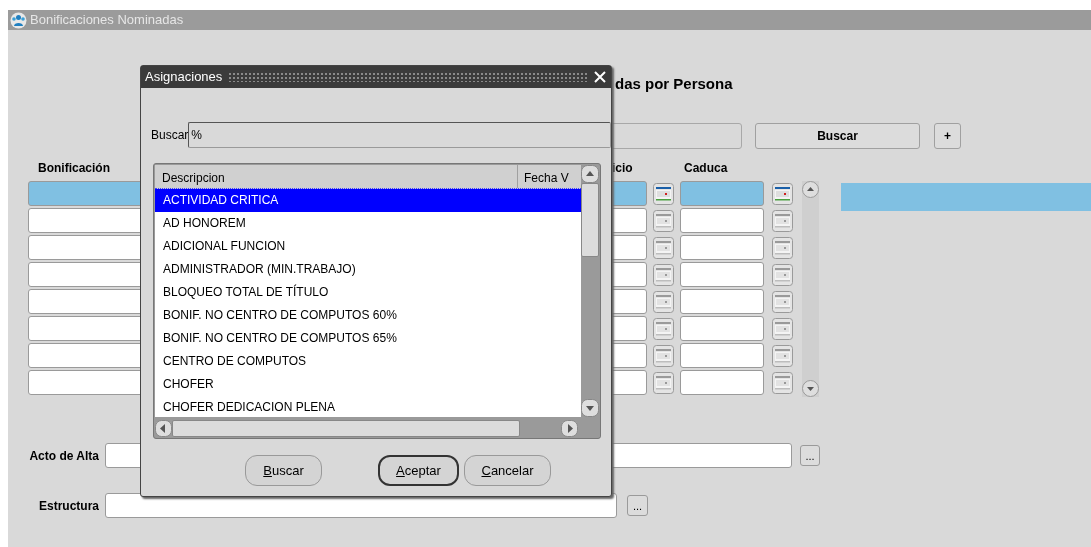  I want to click on column-header: Caduca, so click(706, 168).